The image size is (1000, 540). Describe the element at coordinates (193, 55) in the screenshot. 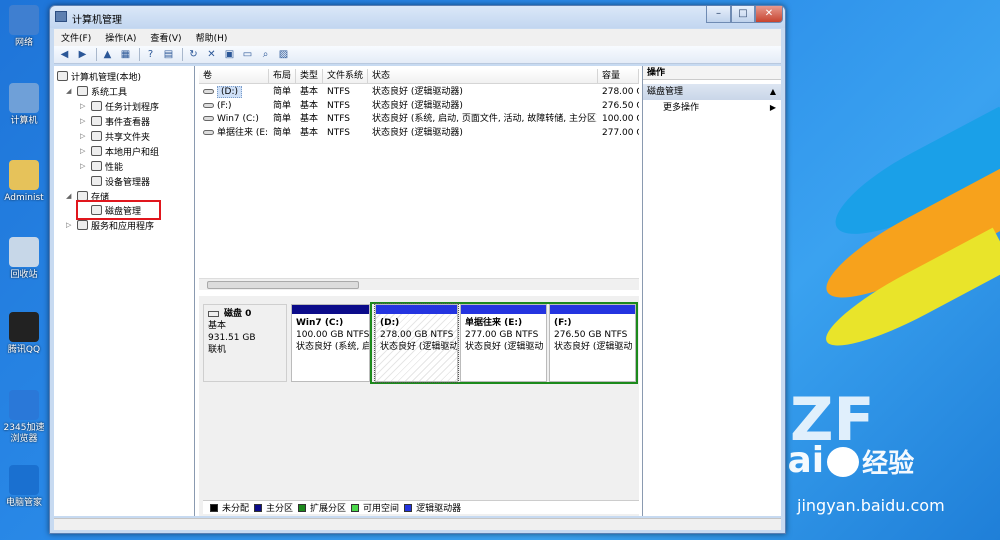

I see `refresh-icon: ↻` at that location.